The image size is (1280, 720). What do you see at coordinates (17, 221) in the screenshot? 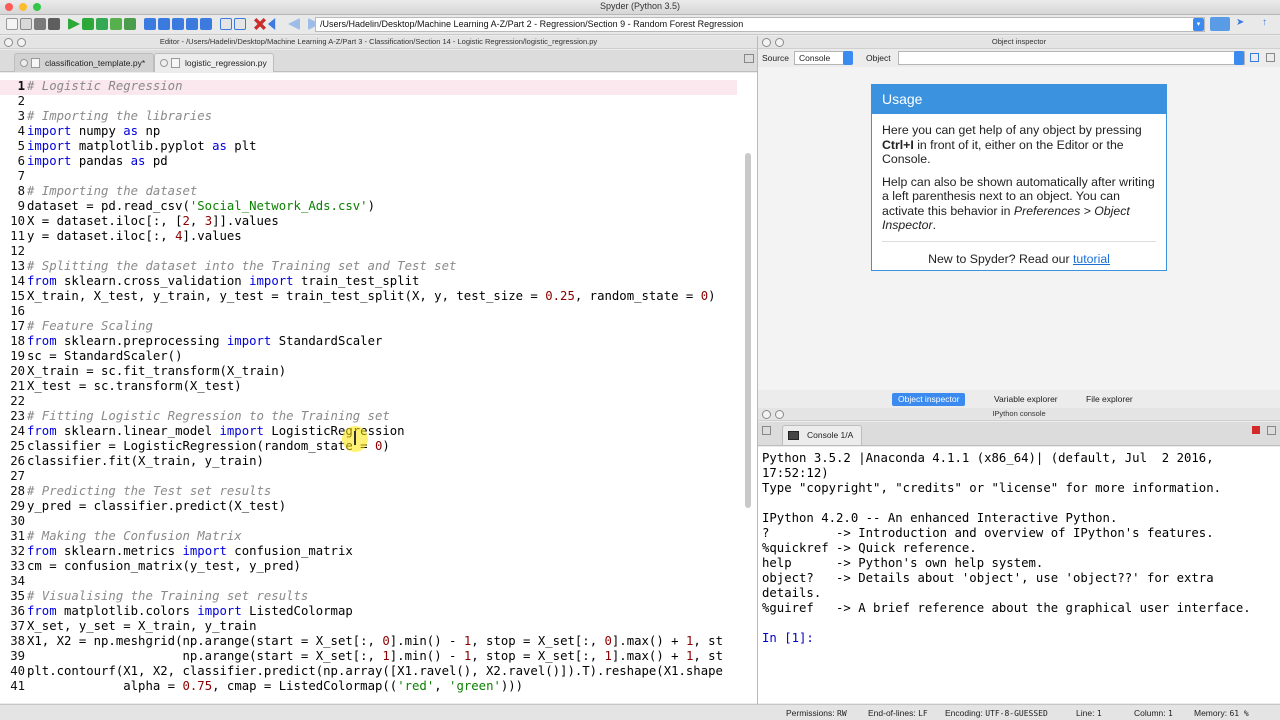
I see `line-number: 10` at bounding box center [17, 221].